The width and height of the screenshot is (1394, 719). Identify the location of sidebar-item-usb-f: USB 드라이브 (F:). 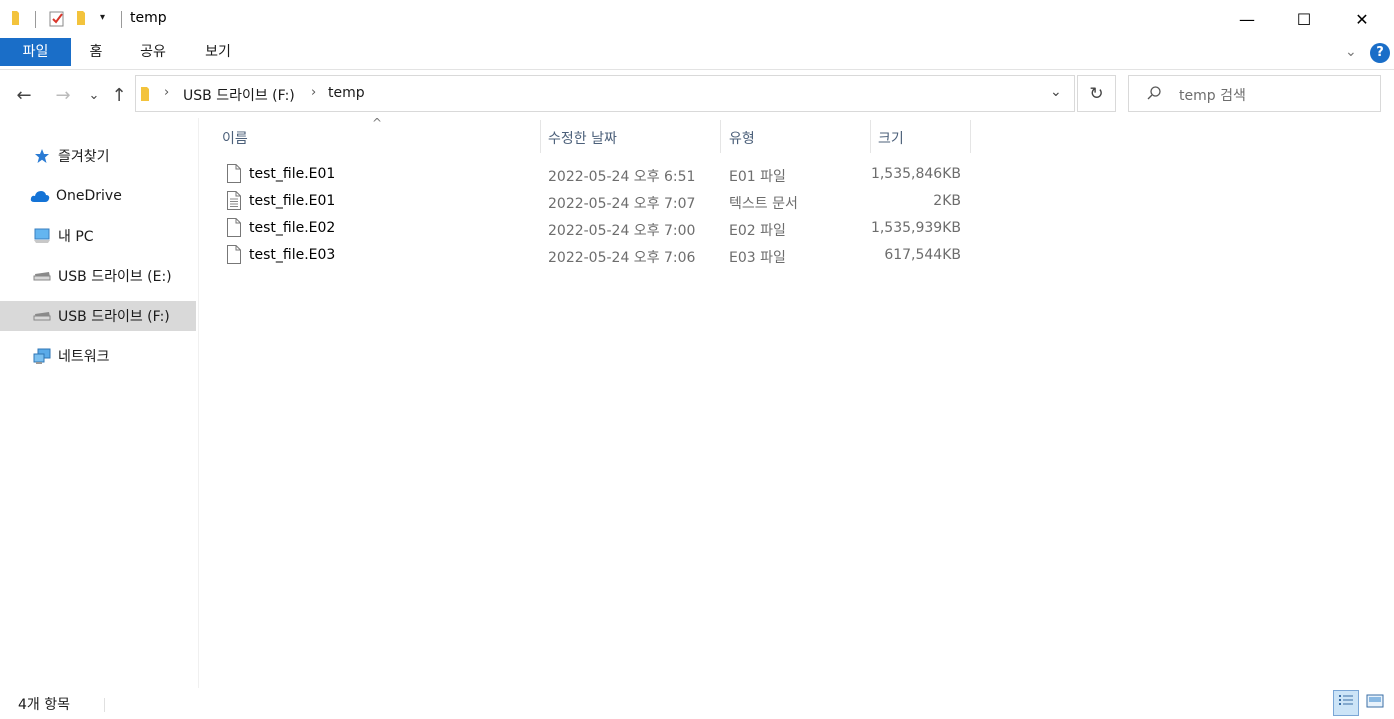
(98, 316).